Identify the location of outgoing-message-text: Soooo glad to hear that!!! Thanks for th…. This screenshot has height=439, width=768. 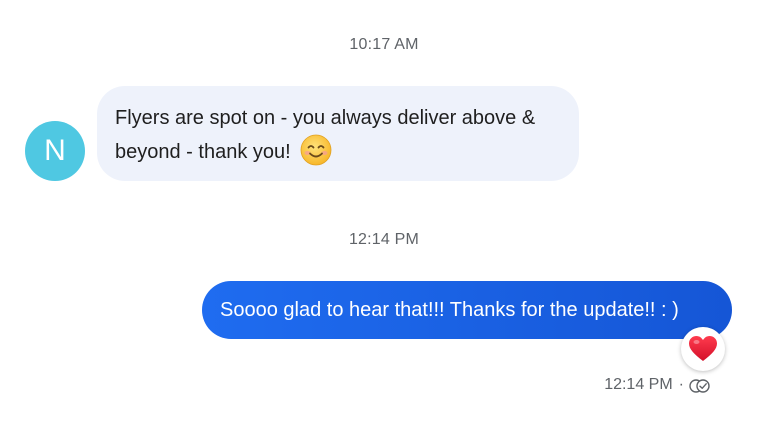
(449, 310).